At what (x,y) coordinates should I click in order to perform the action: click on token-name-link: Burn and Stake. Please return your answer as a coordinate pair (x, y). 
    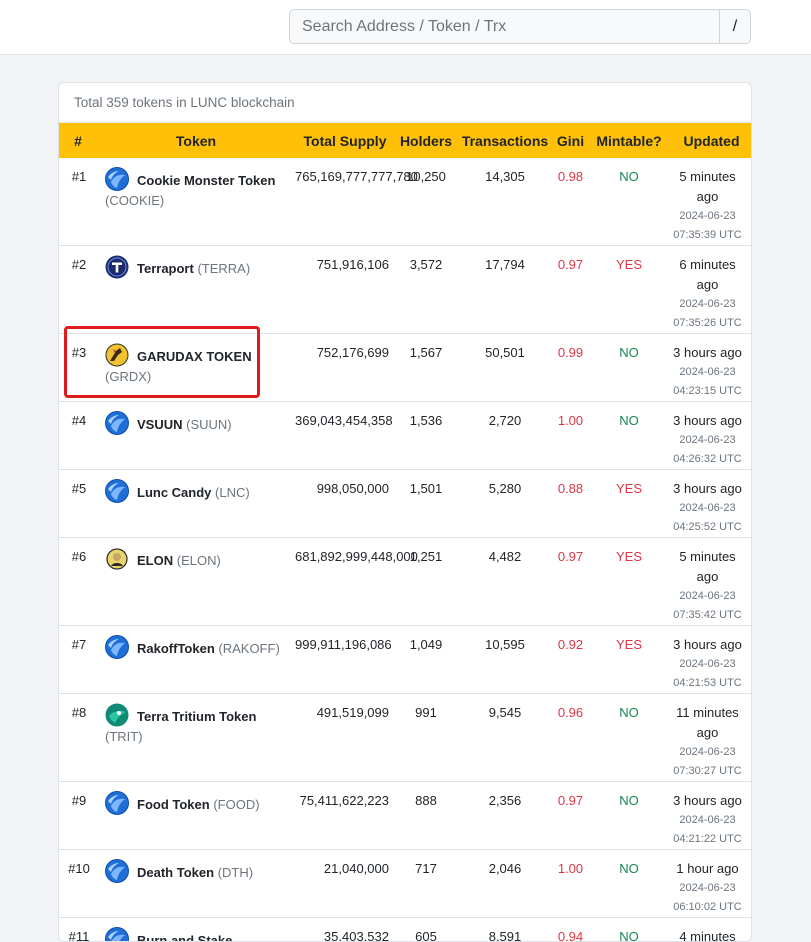
    Looking at the image, I should click on (184, 937).